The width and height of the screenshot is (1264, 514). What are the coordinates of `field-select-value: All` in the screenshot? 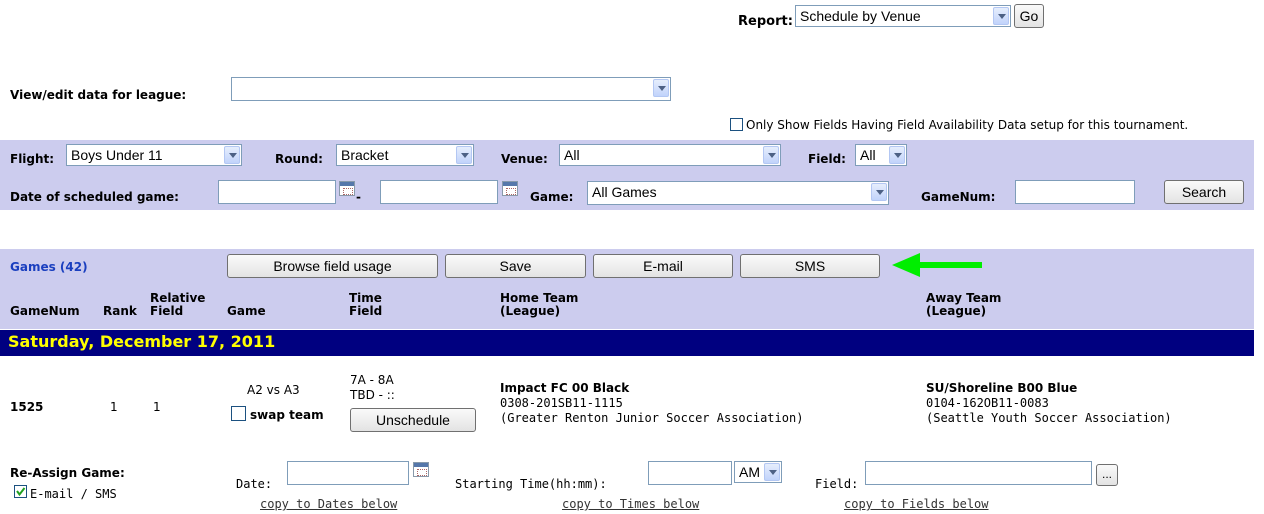 It's located at (868, 155).